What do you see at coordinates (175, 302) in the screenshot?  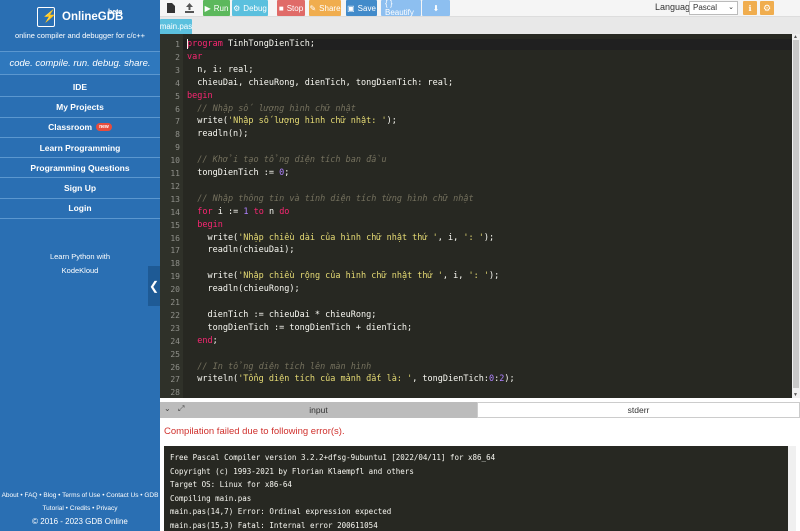 I see `line-number: 21` at bounding box center [175, 302].